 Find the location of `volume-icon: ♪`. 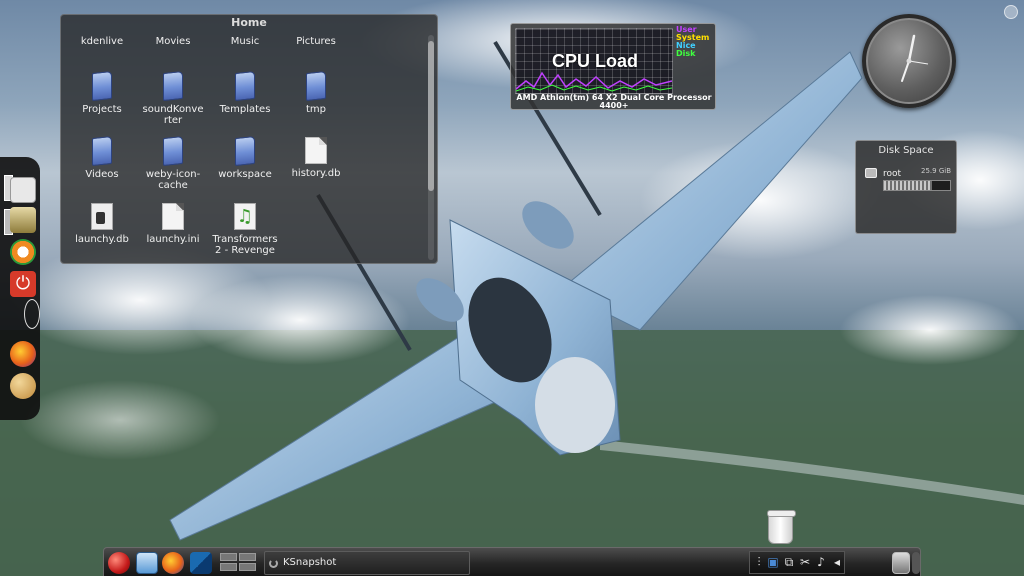

volume-icon: ♪ is located at coordinates (821, 562).